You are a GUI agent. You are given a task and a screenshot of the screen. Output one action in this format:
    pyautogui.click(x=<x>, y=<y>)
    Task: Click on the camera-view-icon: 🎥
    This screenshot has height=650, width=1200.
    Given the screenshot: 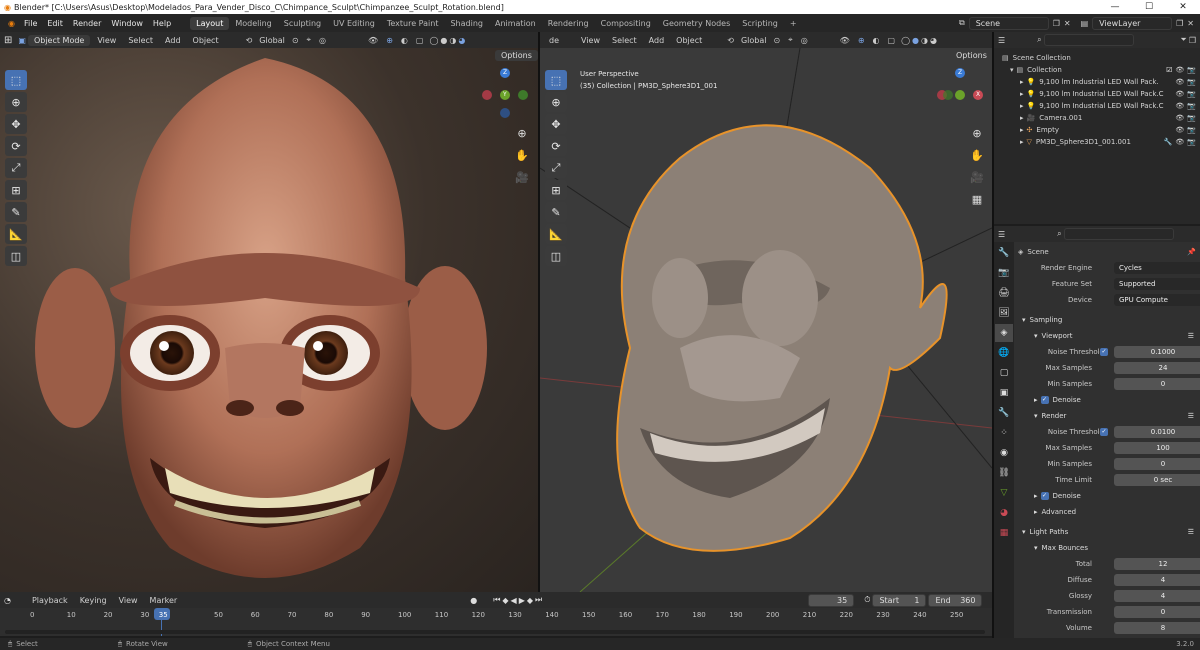 What is the action you would take?
    pyautogui.click(x=522, y=177)
    